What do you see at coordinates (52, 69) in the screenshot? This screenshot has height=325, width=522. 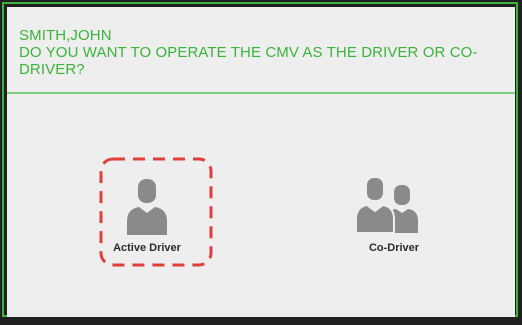 I see `question-text-line-2: DRIVER?` at bounding box center [52, 69].